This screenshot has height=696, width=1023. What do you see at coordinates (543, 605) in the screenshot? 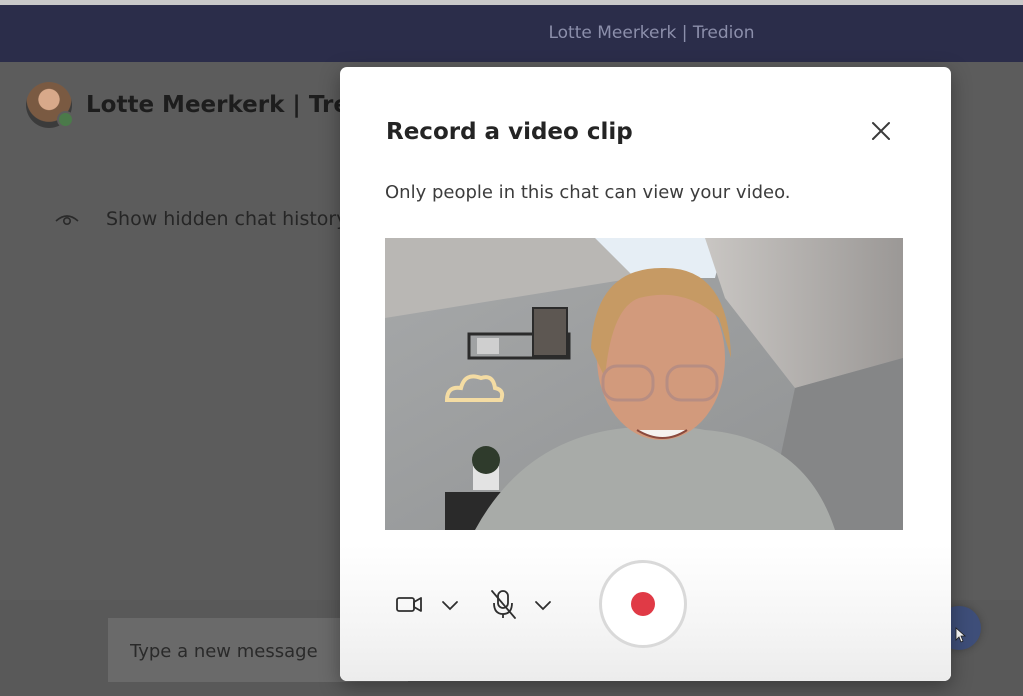
I see `mic-options-chevron-icon` at bounding box center [543, 605].